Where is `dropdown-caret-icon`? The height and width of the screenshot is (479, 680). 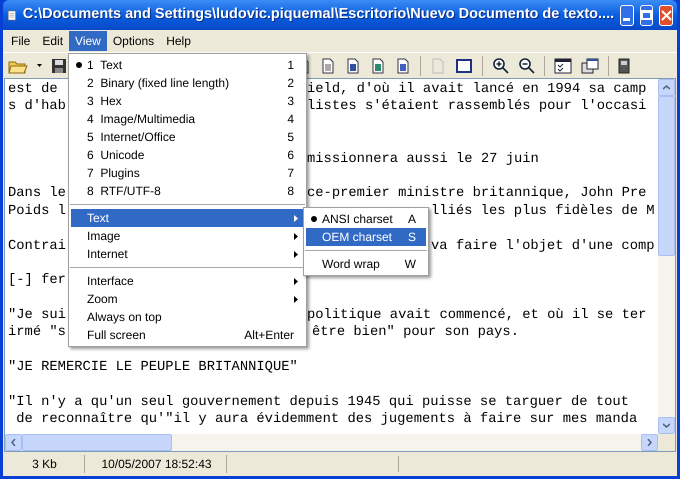 dropdown-caret-icon is located at coordinates (39, 65).